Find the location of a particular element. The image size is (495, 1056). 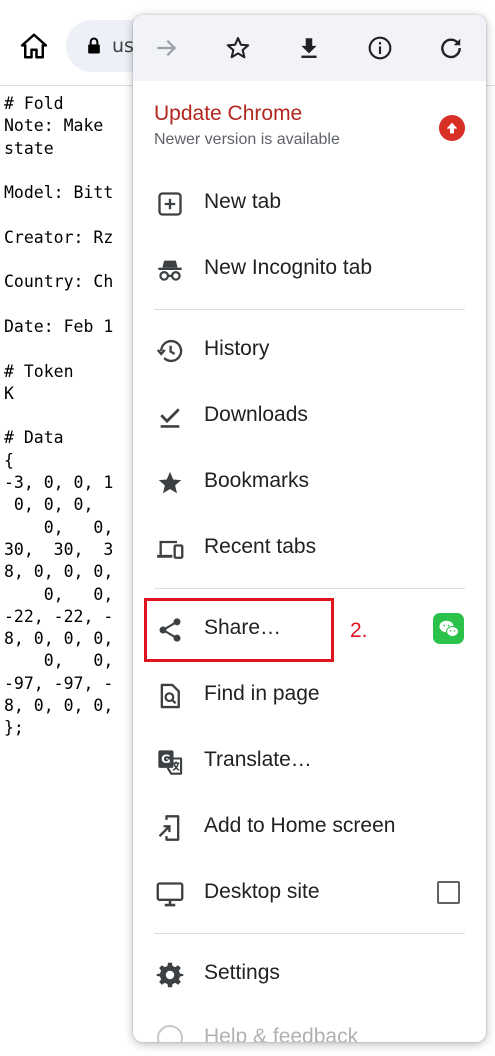

recent-tabs-item: Recent tabs is located at coordinates (309, 548).